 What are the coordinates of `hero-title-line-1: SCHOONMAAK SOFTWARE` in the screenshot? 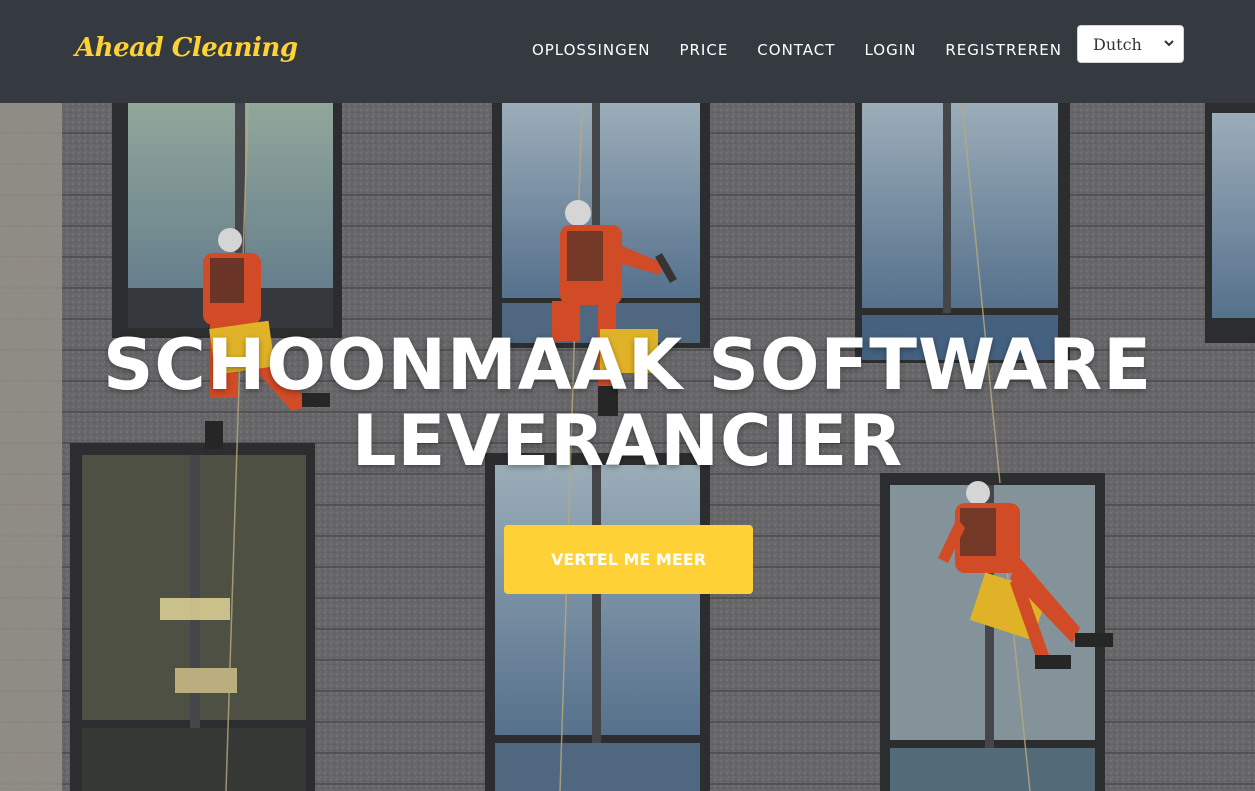 It's located at (627, 365).